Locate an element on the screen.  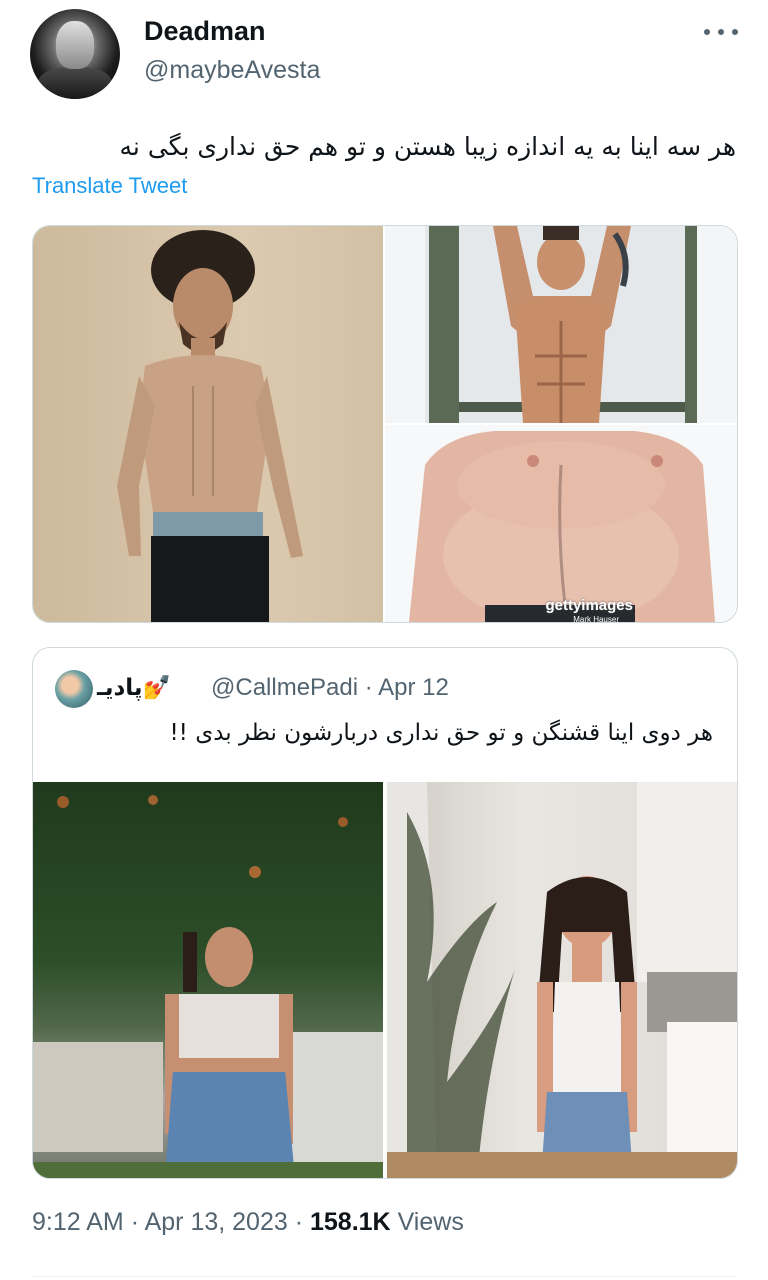
avatar-shoulders is located at coordinates (75, 83).